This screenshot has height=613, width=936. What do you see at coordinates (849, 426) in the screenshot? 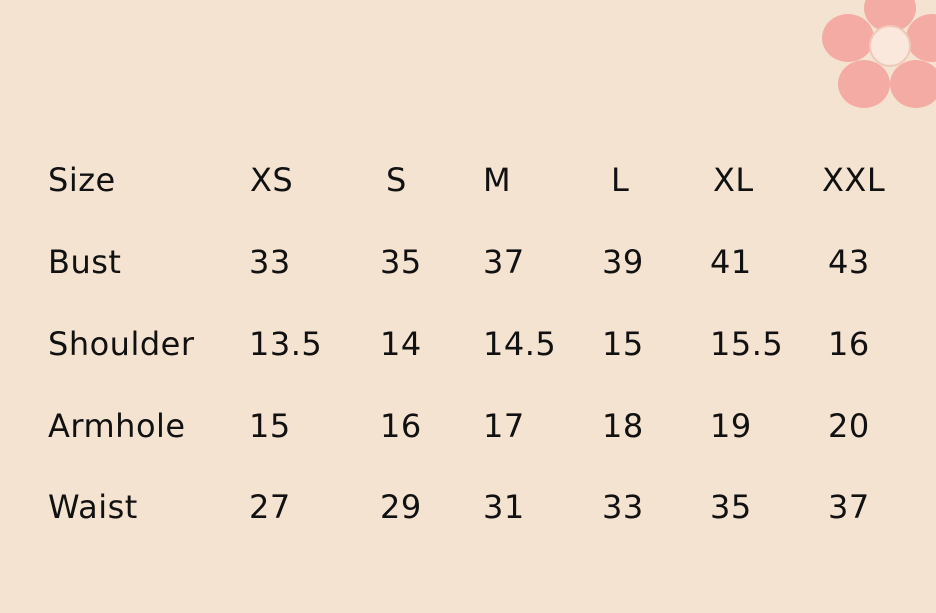
I see `table-cell: 20` at bounding box center [849, 426].